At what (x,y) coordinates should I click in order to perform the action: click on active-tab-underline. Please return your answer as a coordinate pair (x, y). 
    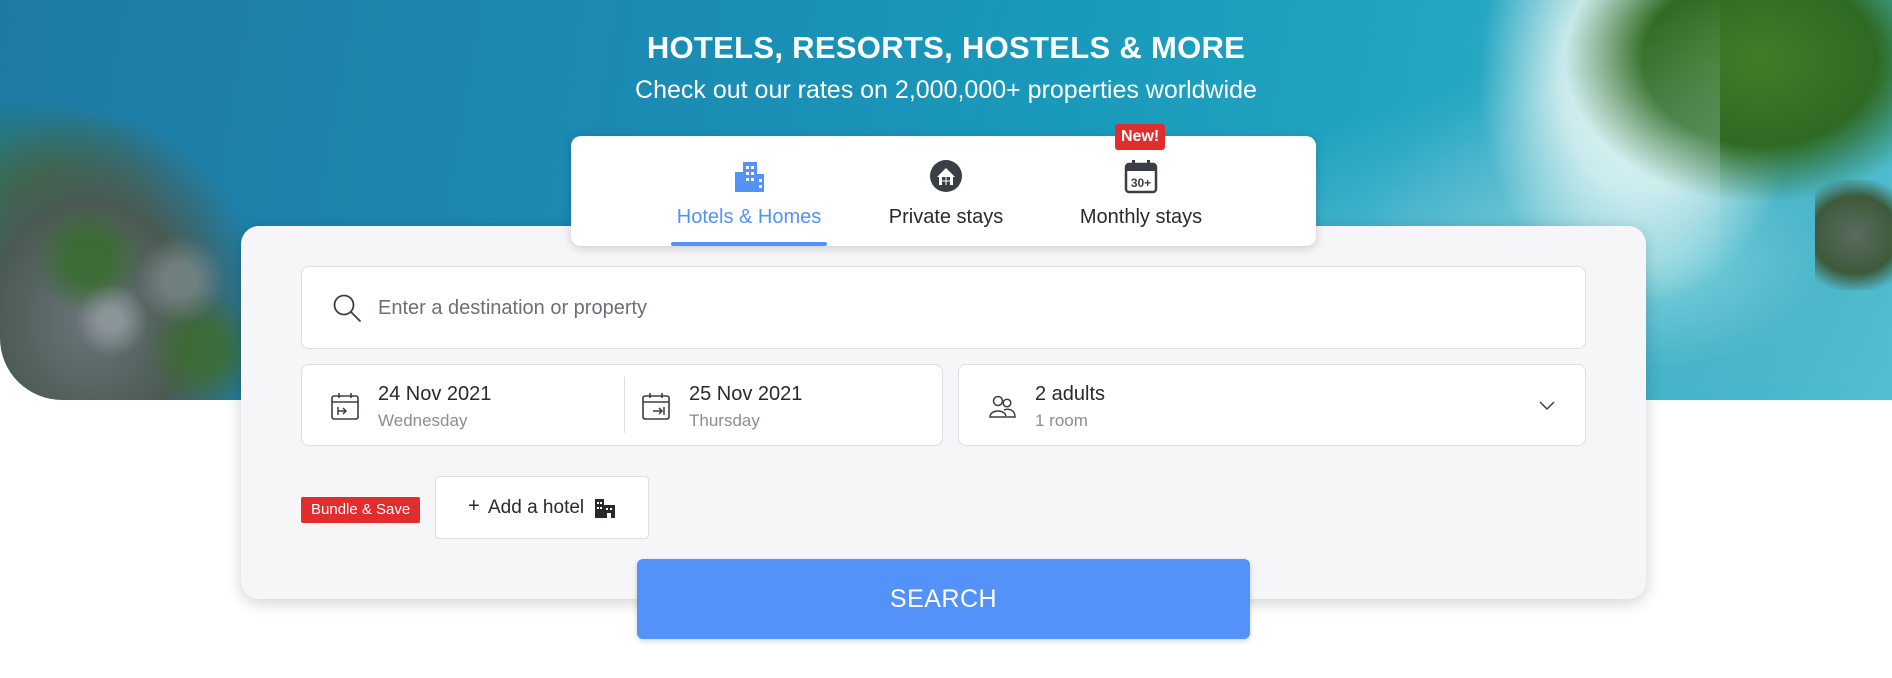
    Looking at the image, I should click on (749, 244).